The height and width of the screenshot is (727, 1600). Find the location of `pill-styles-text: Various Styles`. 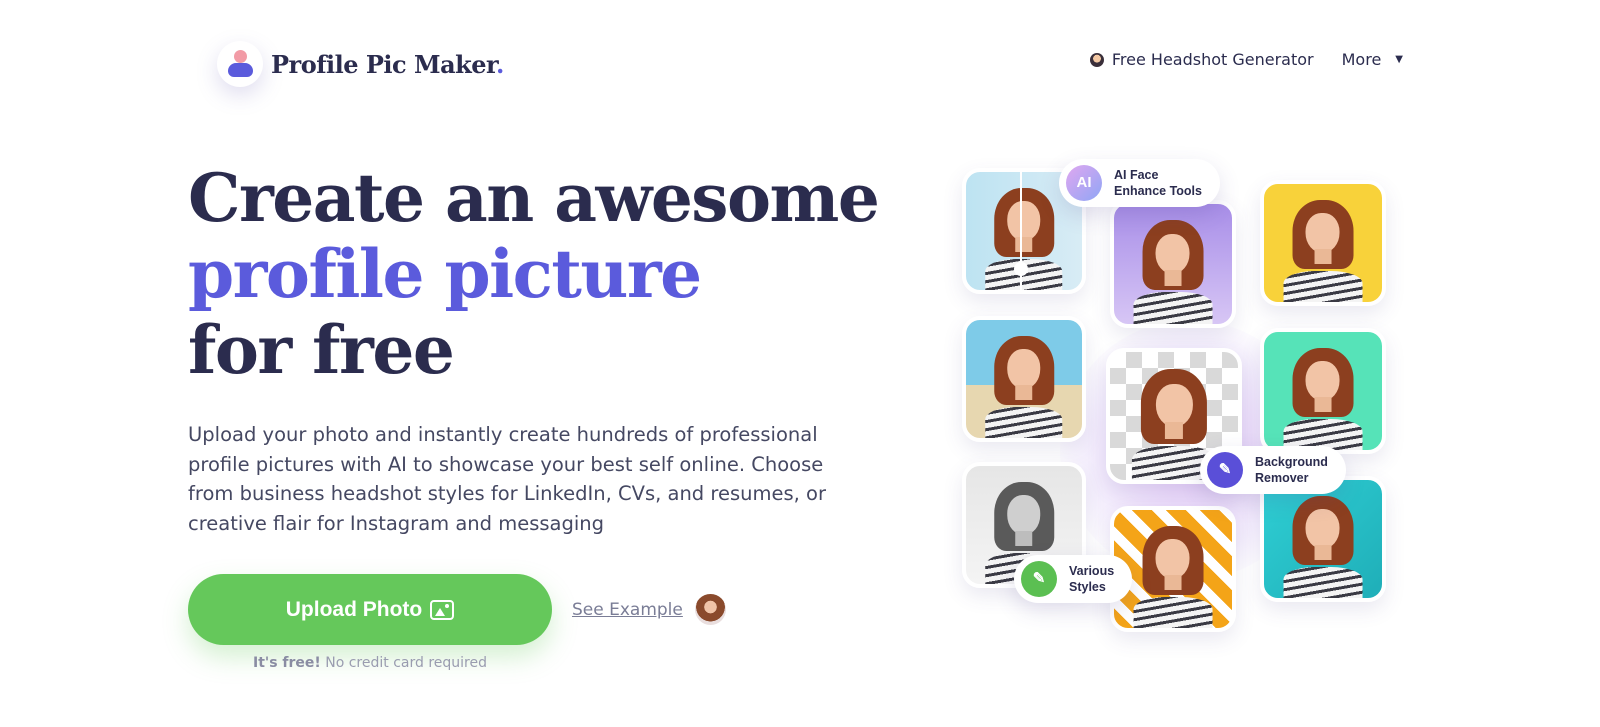

pill-styles-text: Various Styles is located at coordinates (1092, 579).